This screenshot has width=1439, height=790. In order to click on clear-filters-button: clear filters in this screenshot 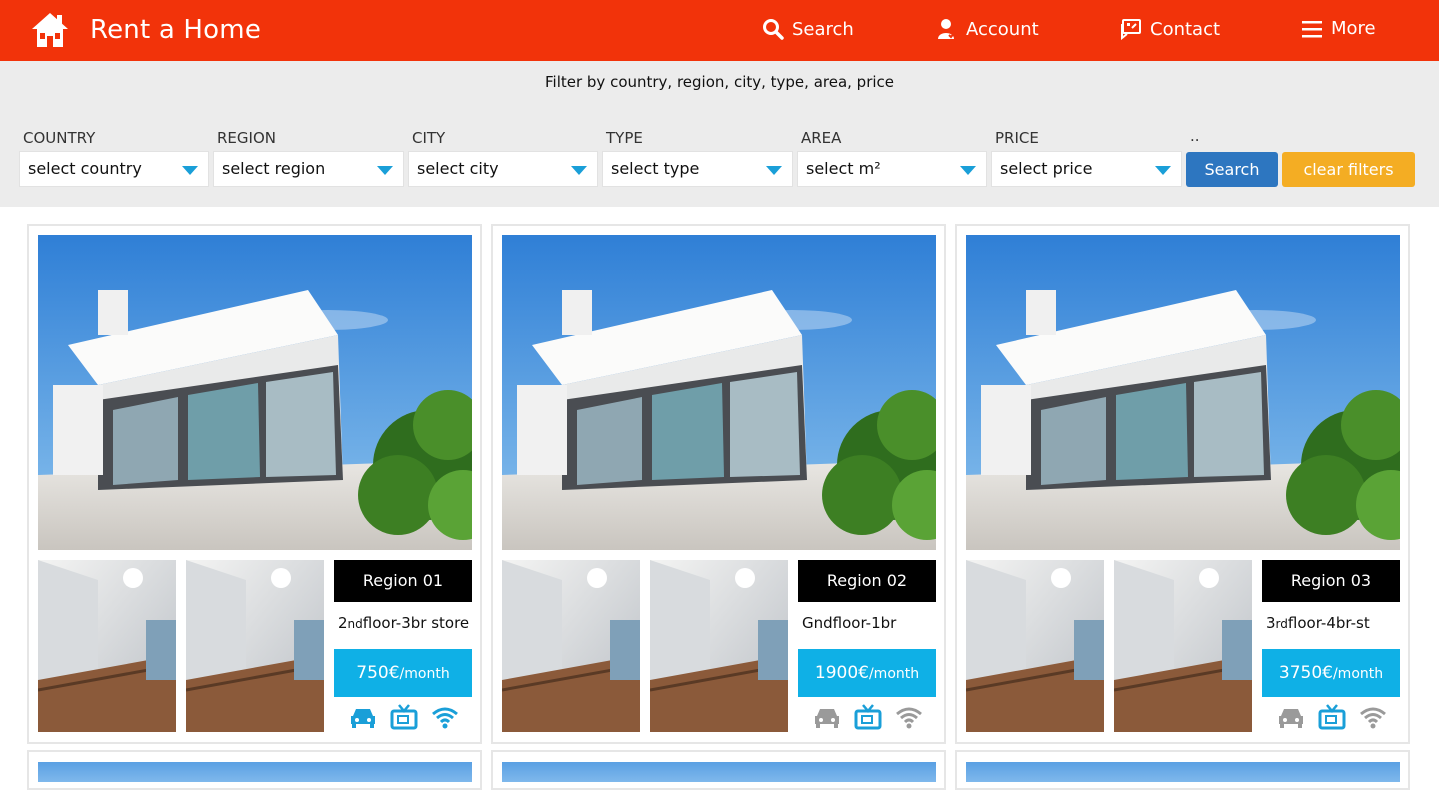, I will do `click(1348, 169)`.